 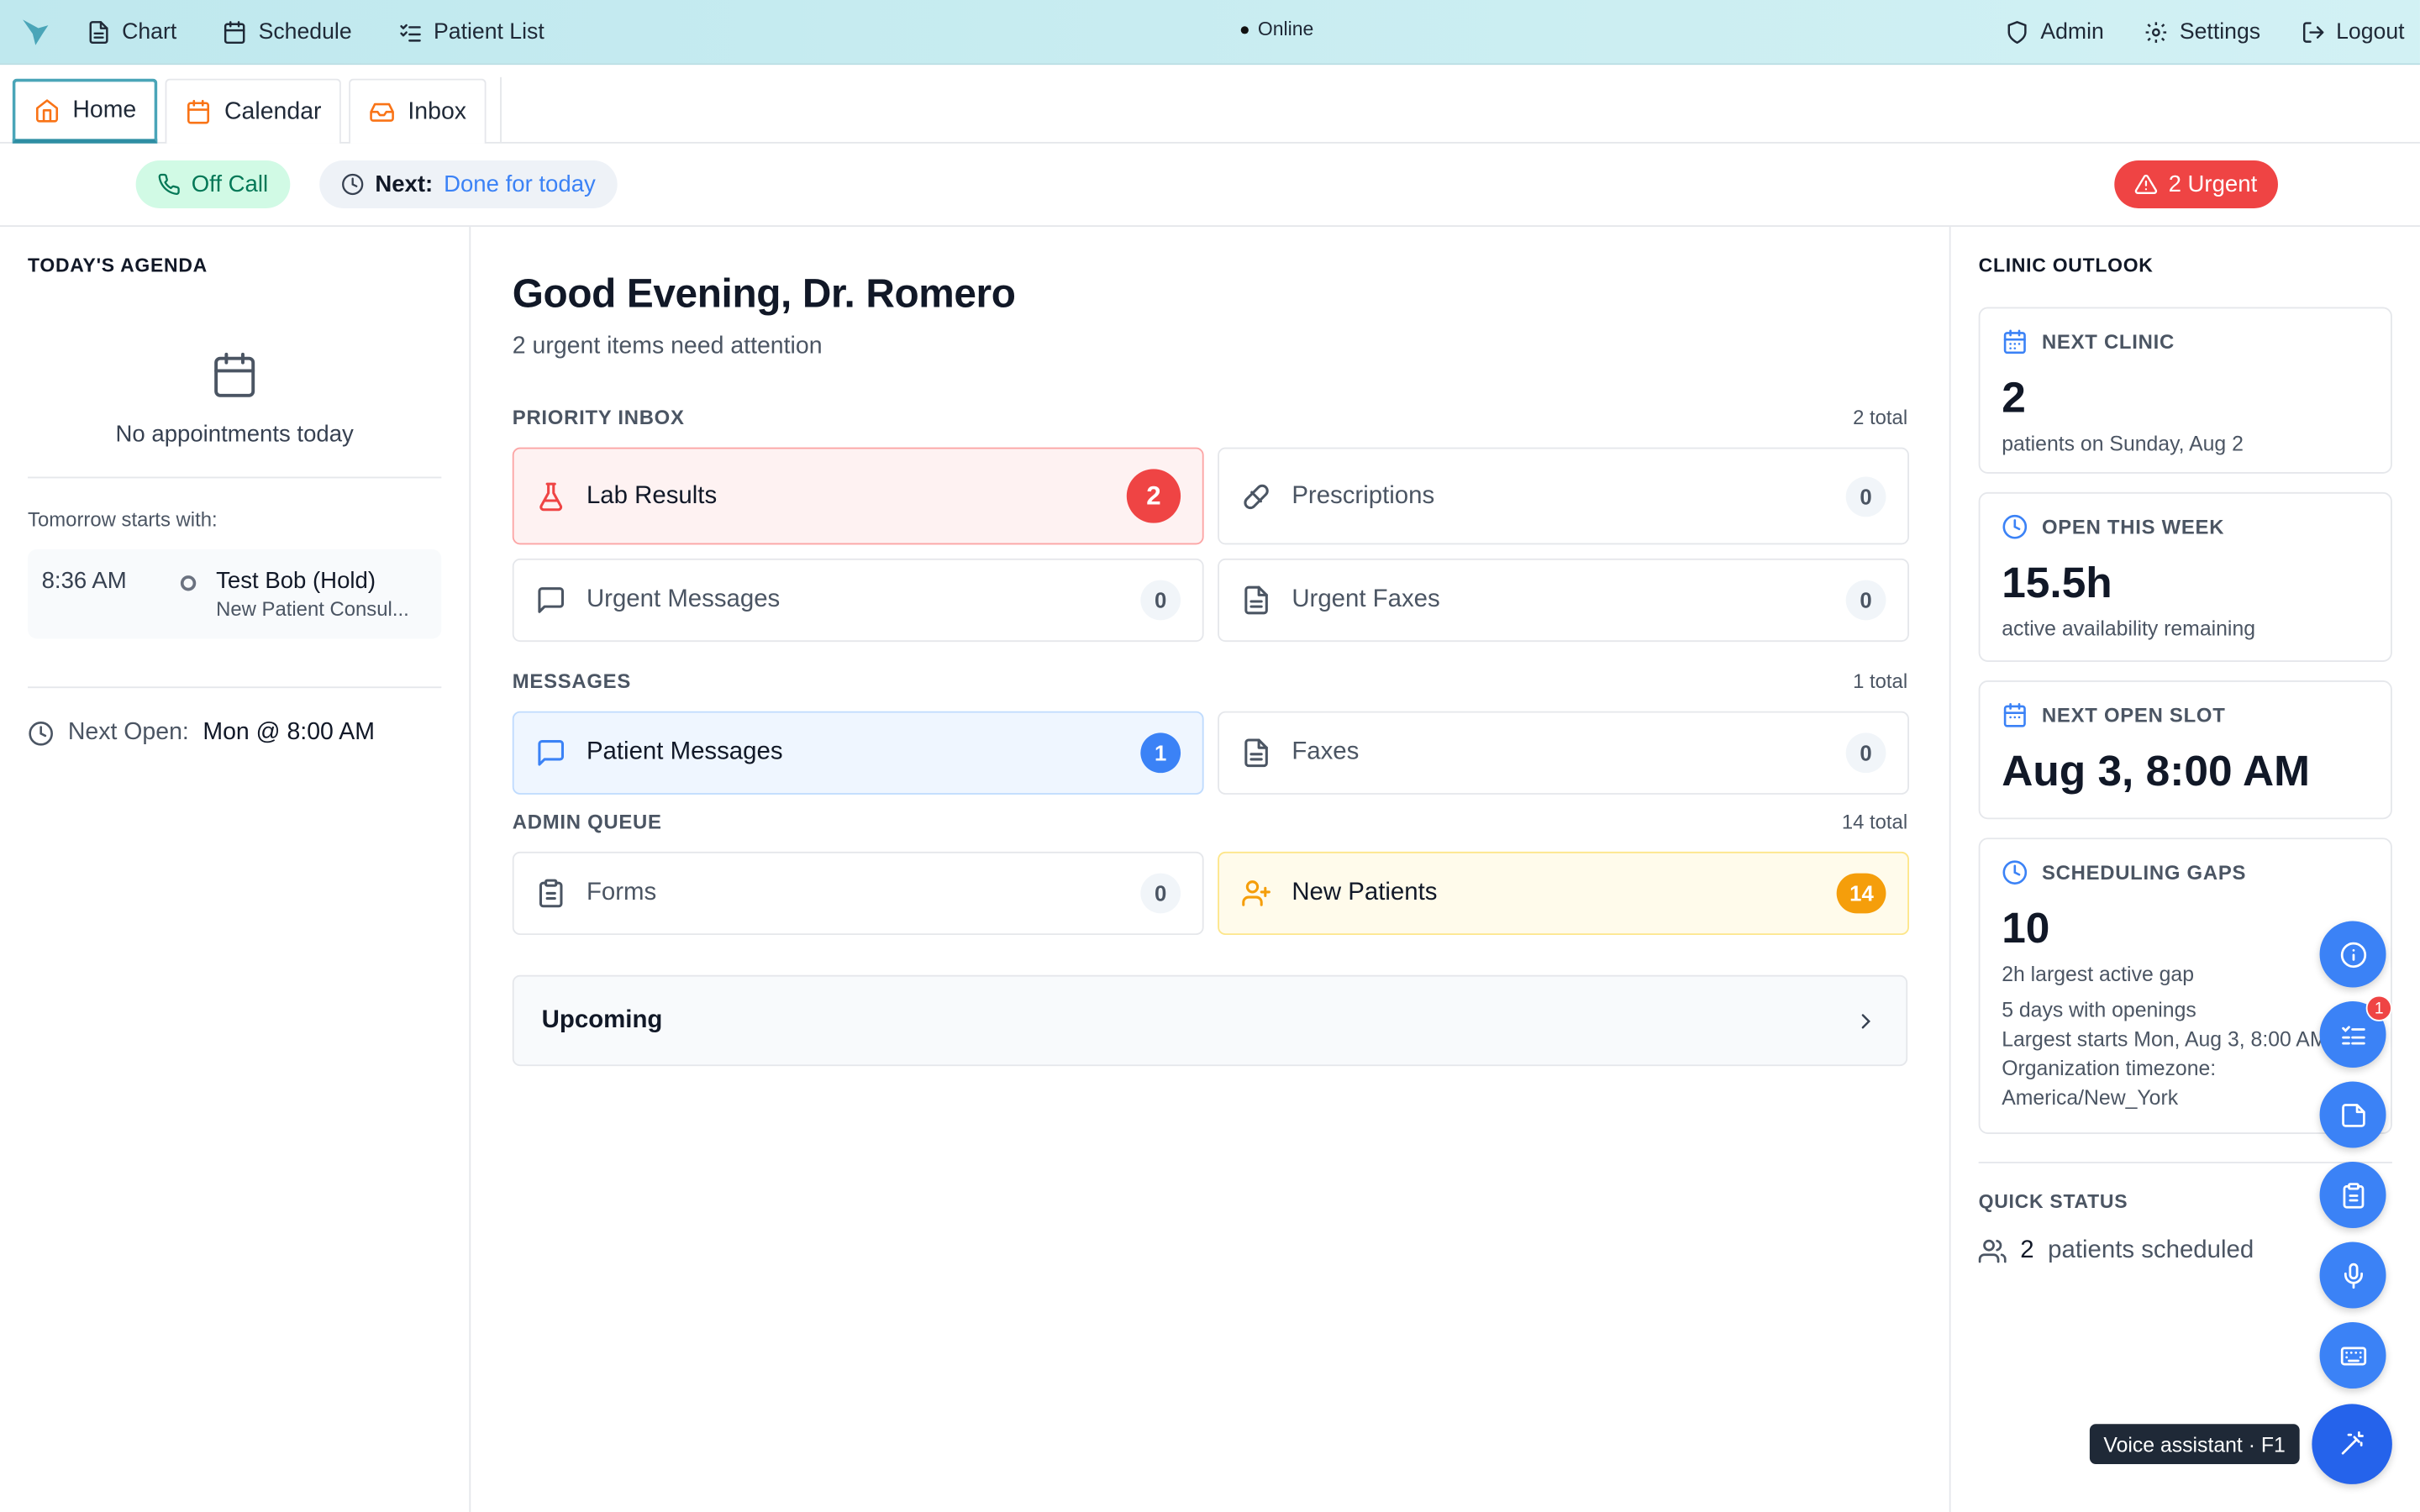 I want to click on tasks-fab: 1, so click(x=2355, y=1031).